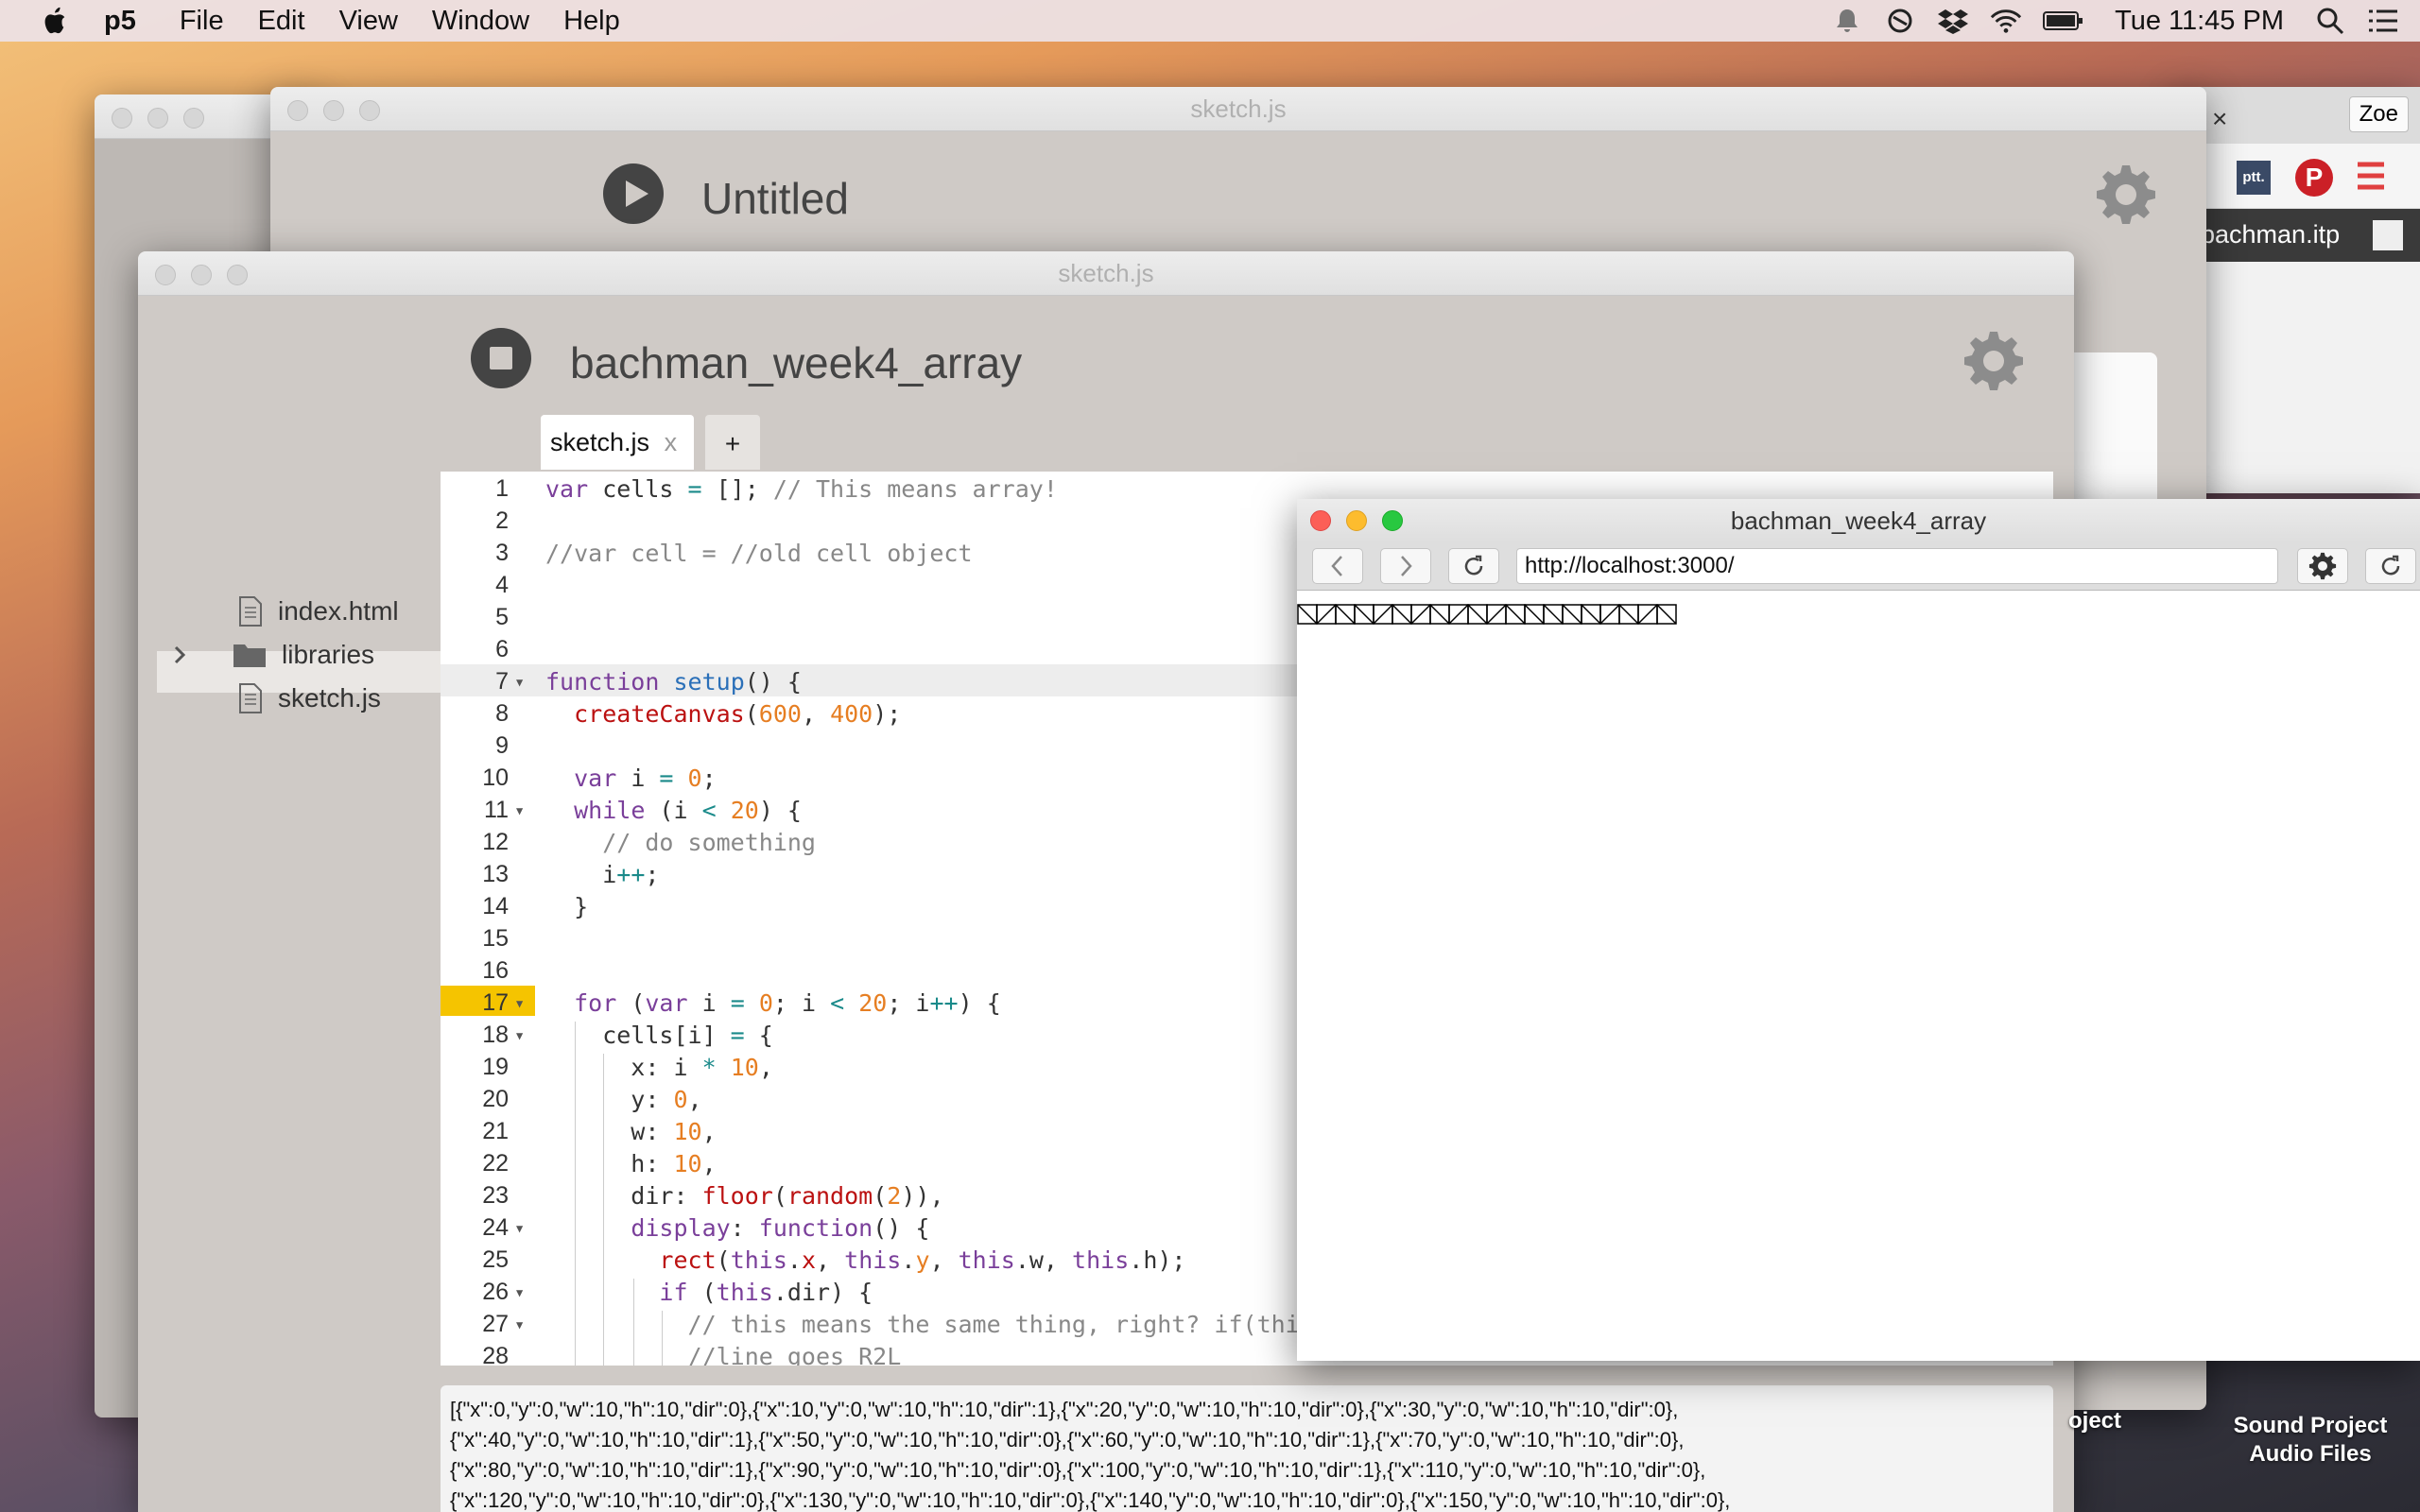  What do you see at coordinates (495, 1324) in the screenshot?
I see `line-number: 27` at bounding box center [495, 1324].